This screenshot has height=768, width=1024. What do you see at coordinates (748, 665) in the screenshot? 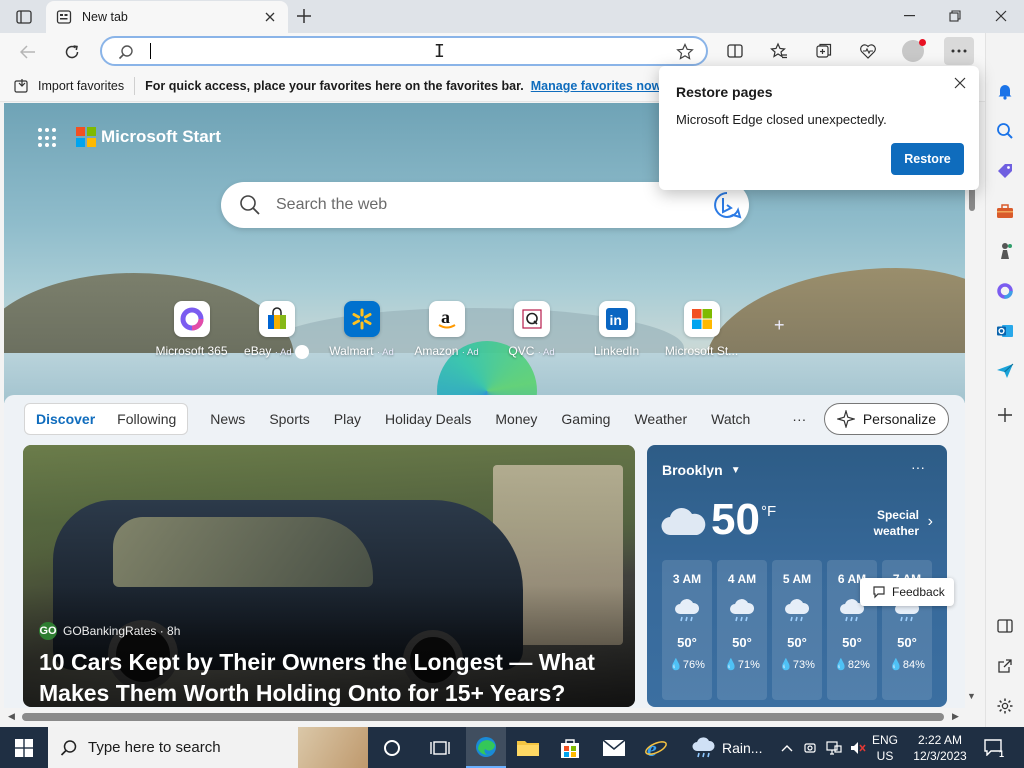
I see `forecast-precipitation: 71%` at bounding box center [748, 665].